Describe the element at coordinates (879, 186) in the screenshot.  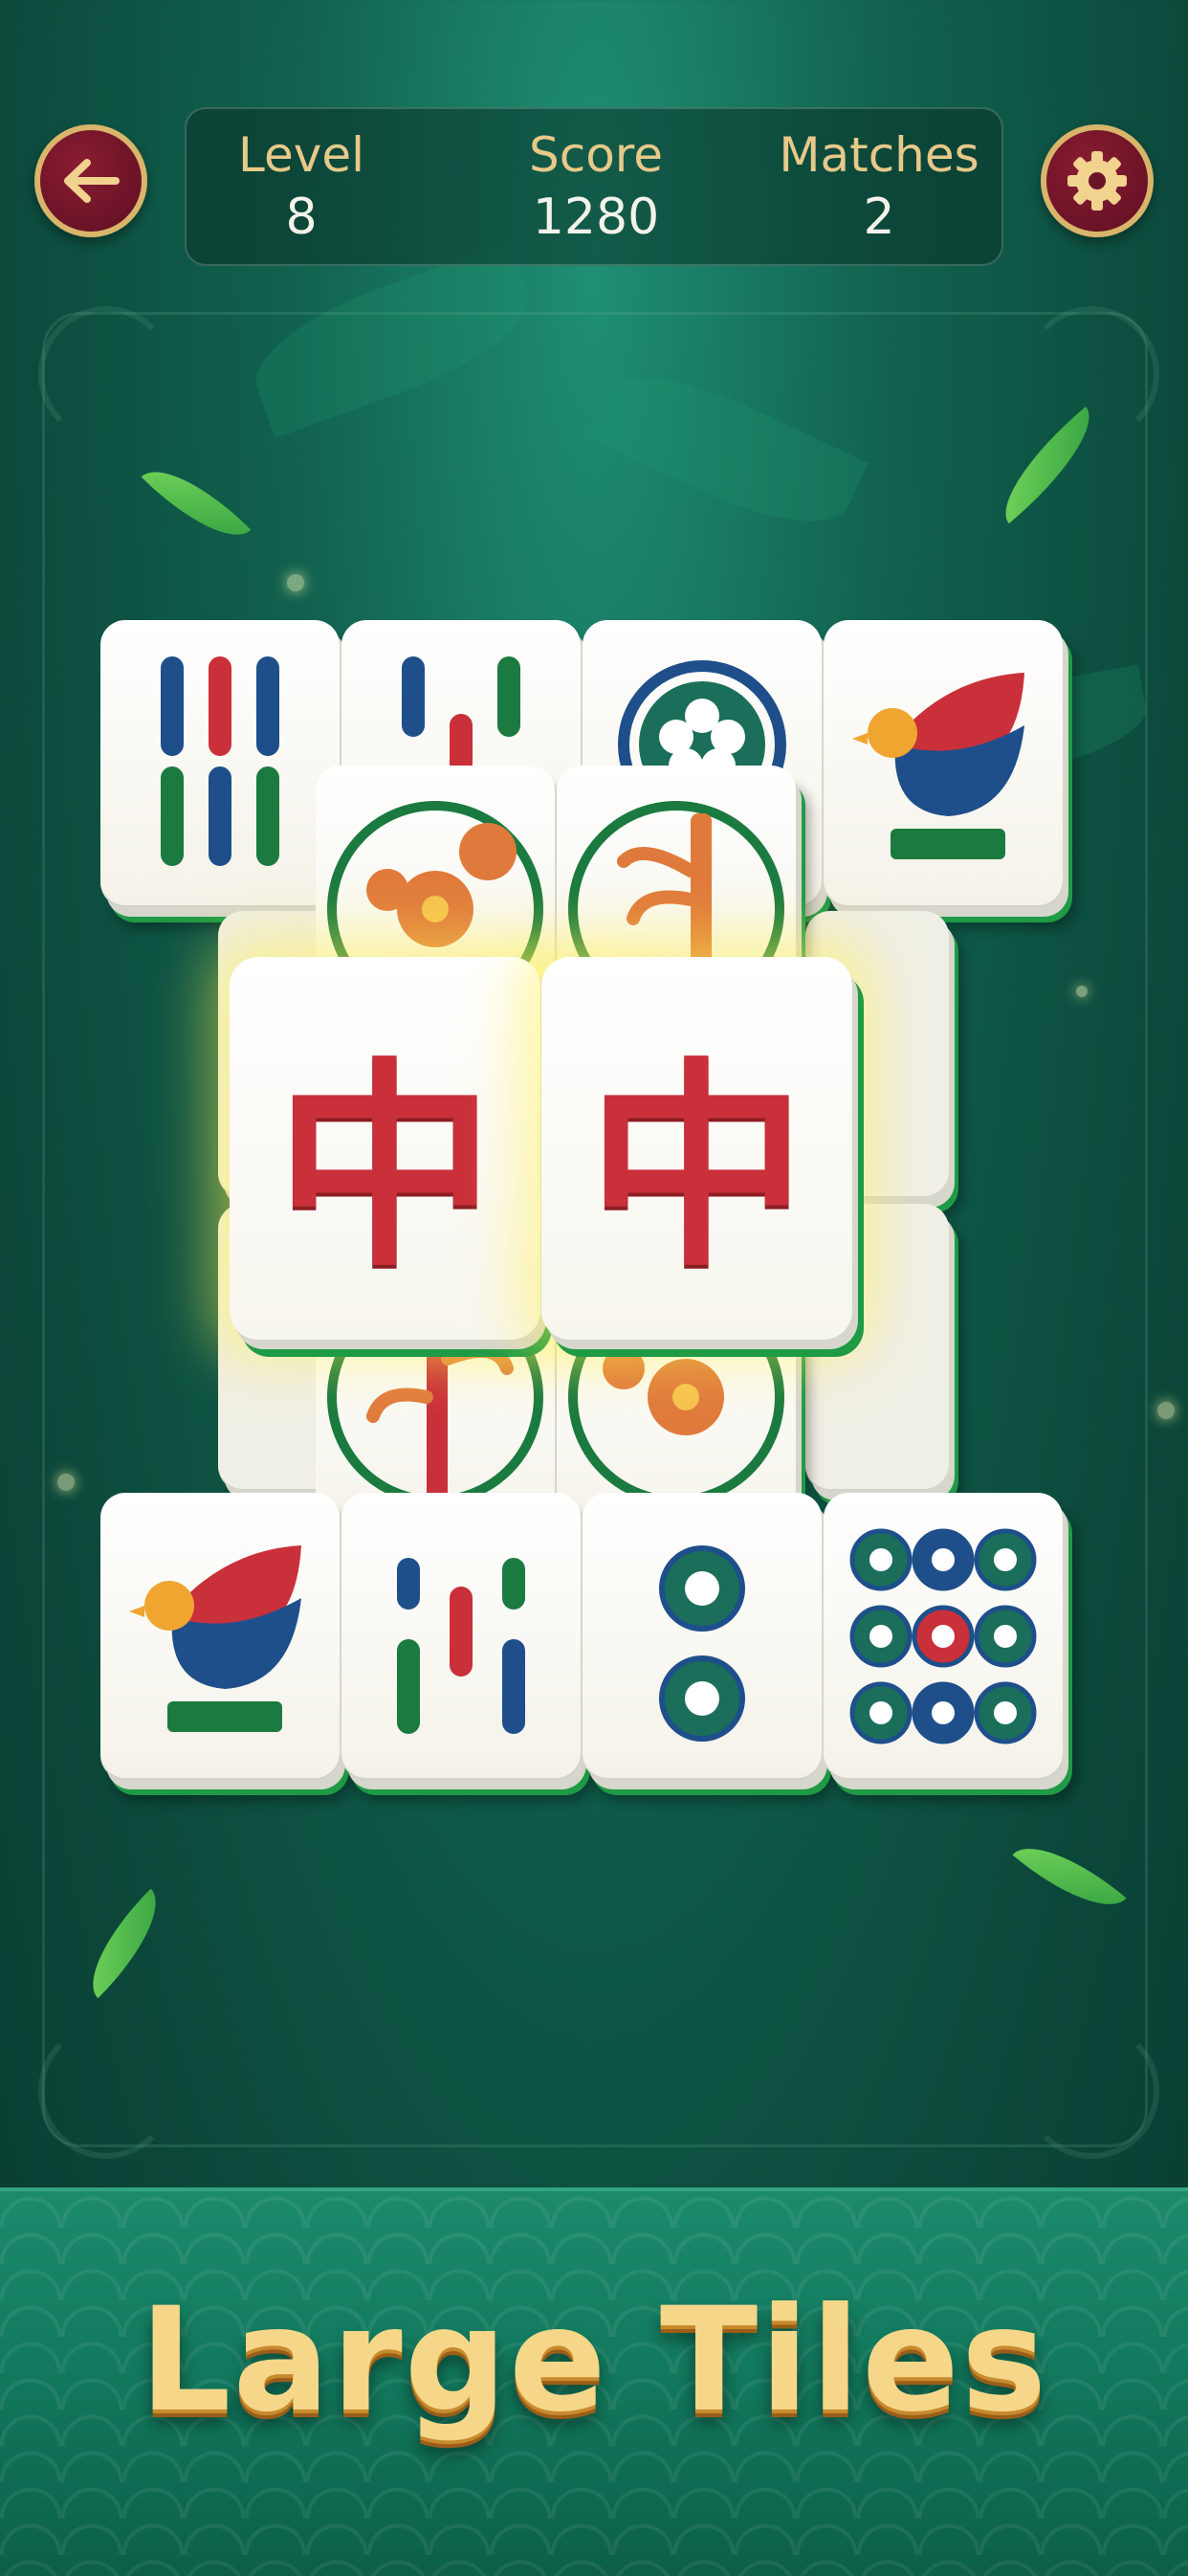
I see `matches-stat: Matches 2` at that location.